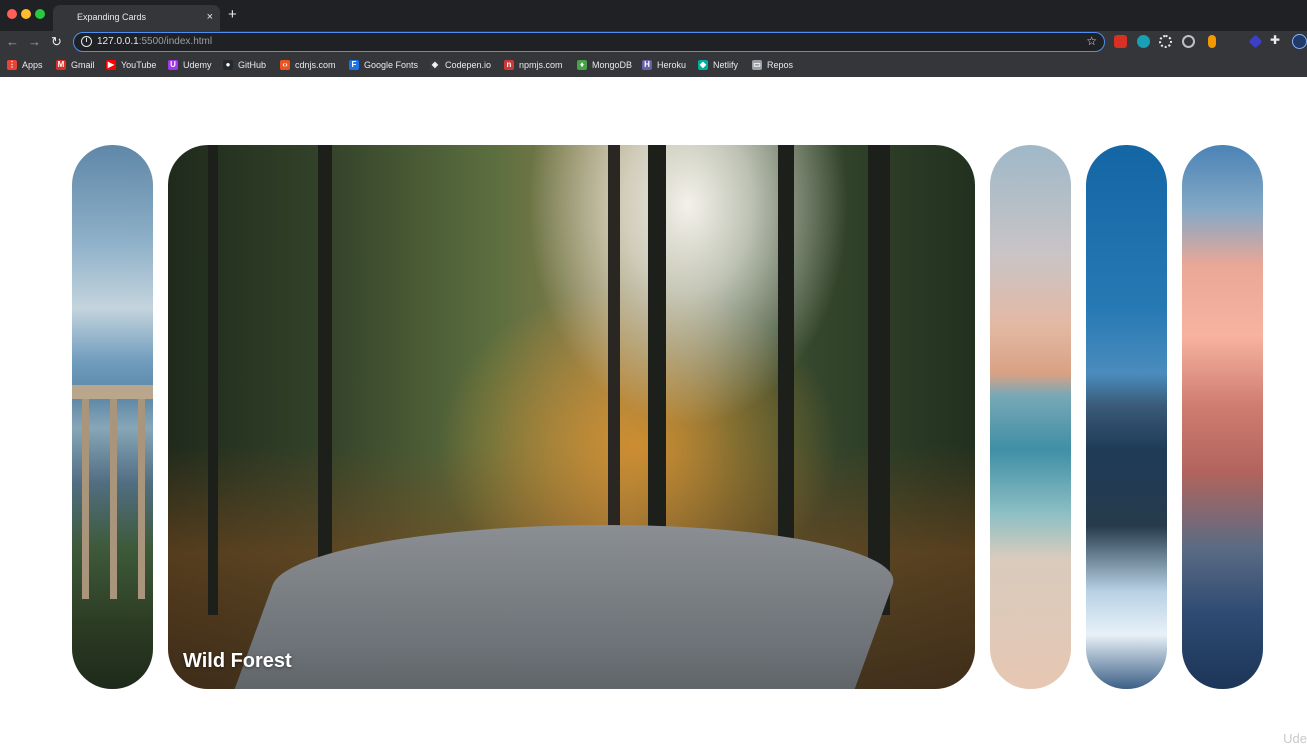 The width and height of the screenshot is (1307, 754). Describe the element at coordinates (672, 65) in the screenshot. I see `bookmark-label: Heroku` at that location.